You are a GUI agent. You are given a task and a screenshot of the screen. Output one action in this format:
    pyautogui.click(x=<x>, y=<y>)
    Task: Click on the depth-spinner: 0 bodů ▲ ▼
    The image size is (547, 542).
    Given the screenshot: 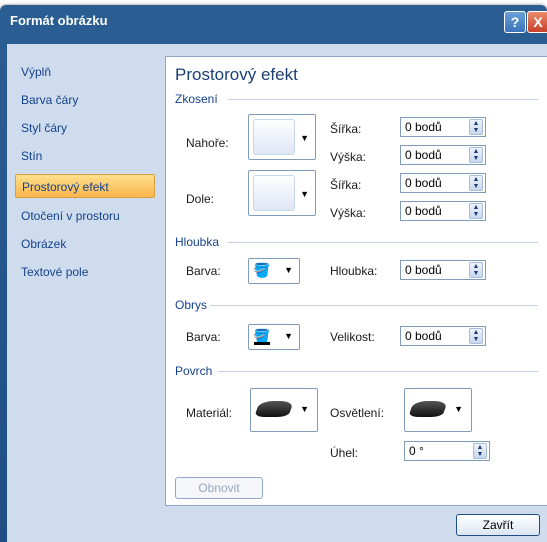 What is the action you would take?
    pyautogui.click(x=443, y=270)
    